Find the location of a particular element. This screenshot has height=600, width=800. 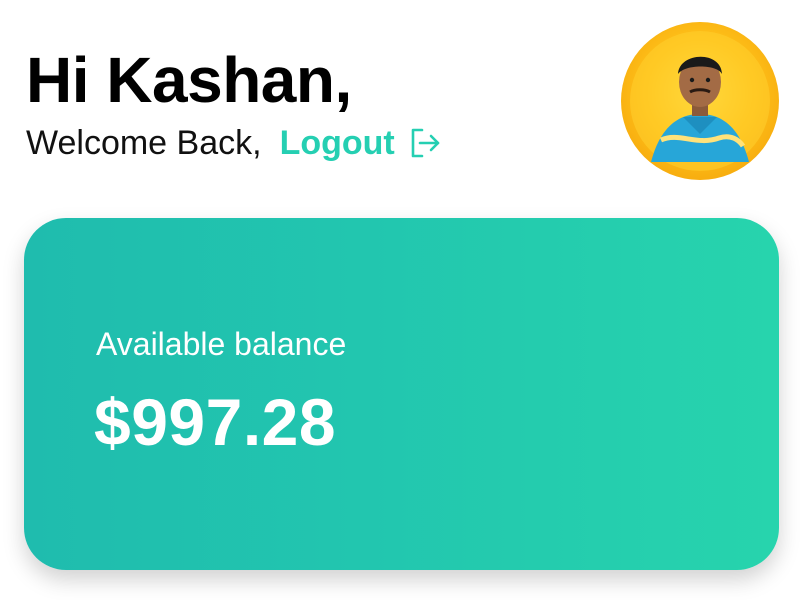

logout-button: Logout is located at coordinates (361, 143).